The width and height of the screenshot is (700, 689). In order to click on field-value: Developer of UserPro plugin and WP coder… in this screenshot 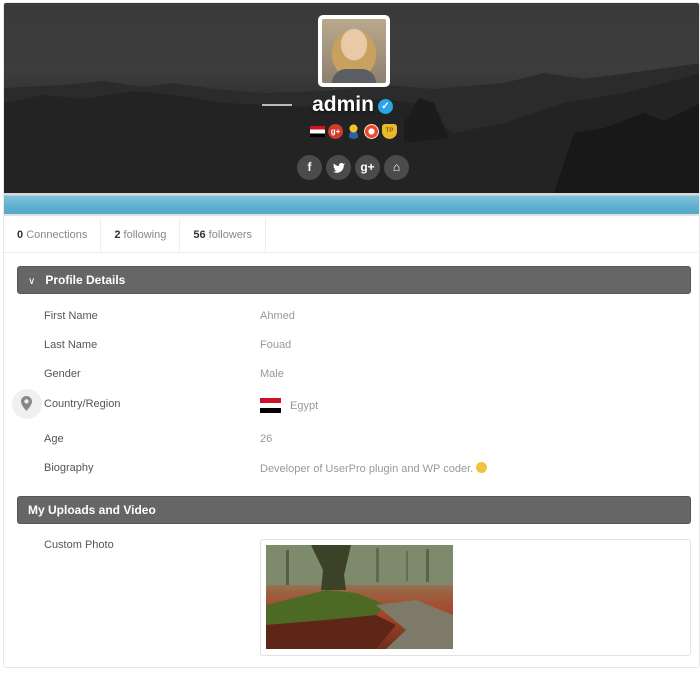, I will do `click(374, 468)`.